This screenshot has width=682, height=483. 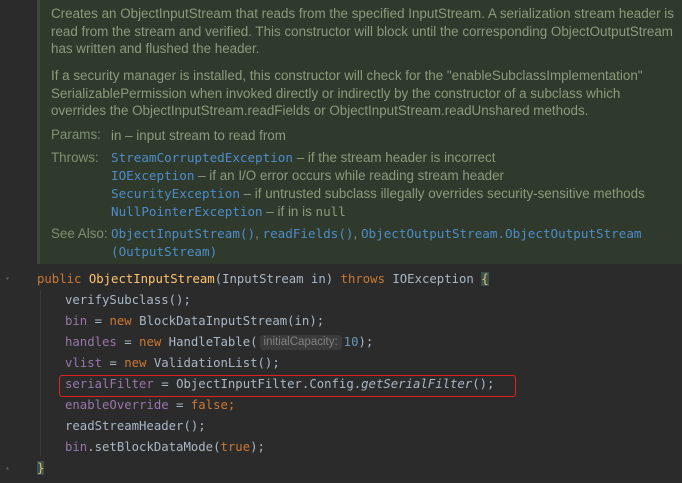 I want to click on throws-item: NullPointerException – if in is null, so click(x=228, y=211).